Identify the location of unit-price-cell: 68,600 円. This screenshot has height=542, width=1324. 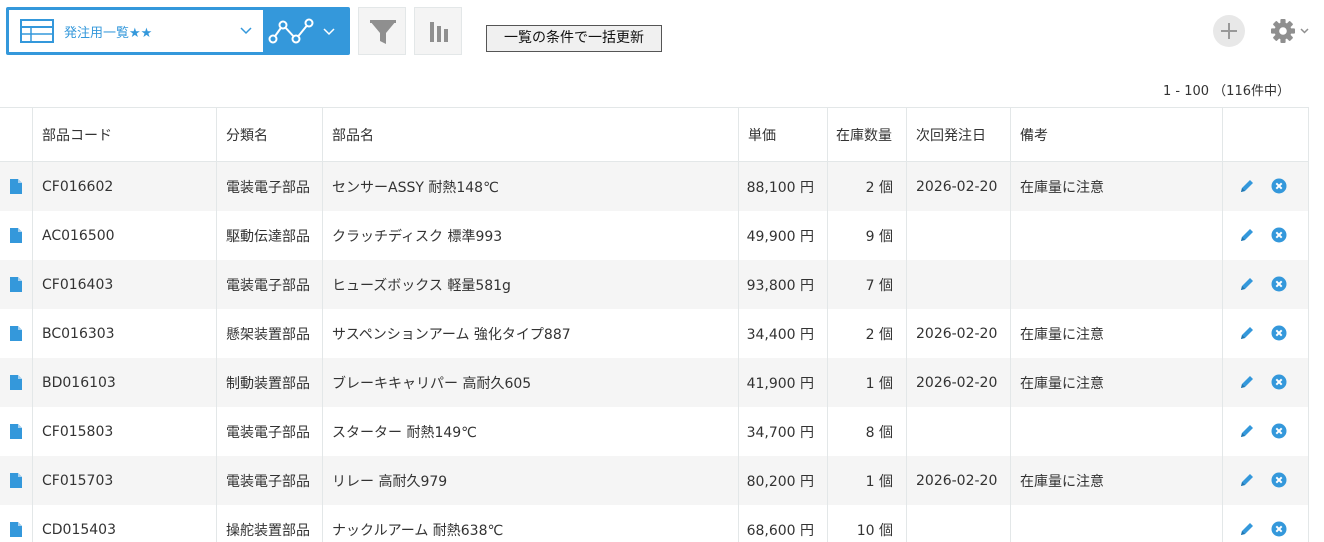
(783, 523).